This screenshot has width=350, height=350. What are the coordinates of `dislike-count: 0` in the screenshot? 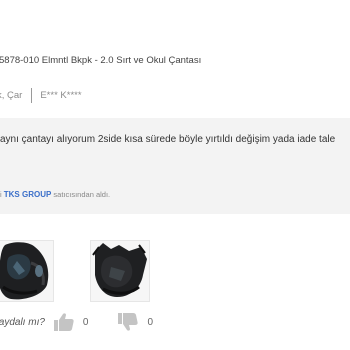 It's located at (150, 322).